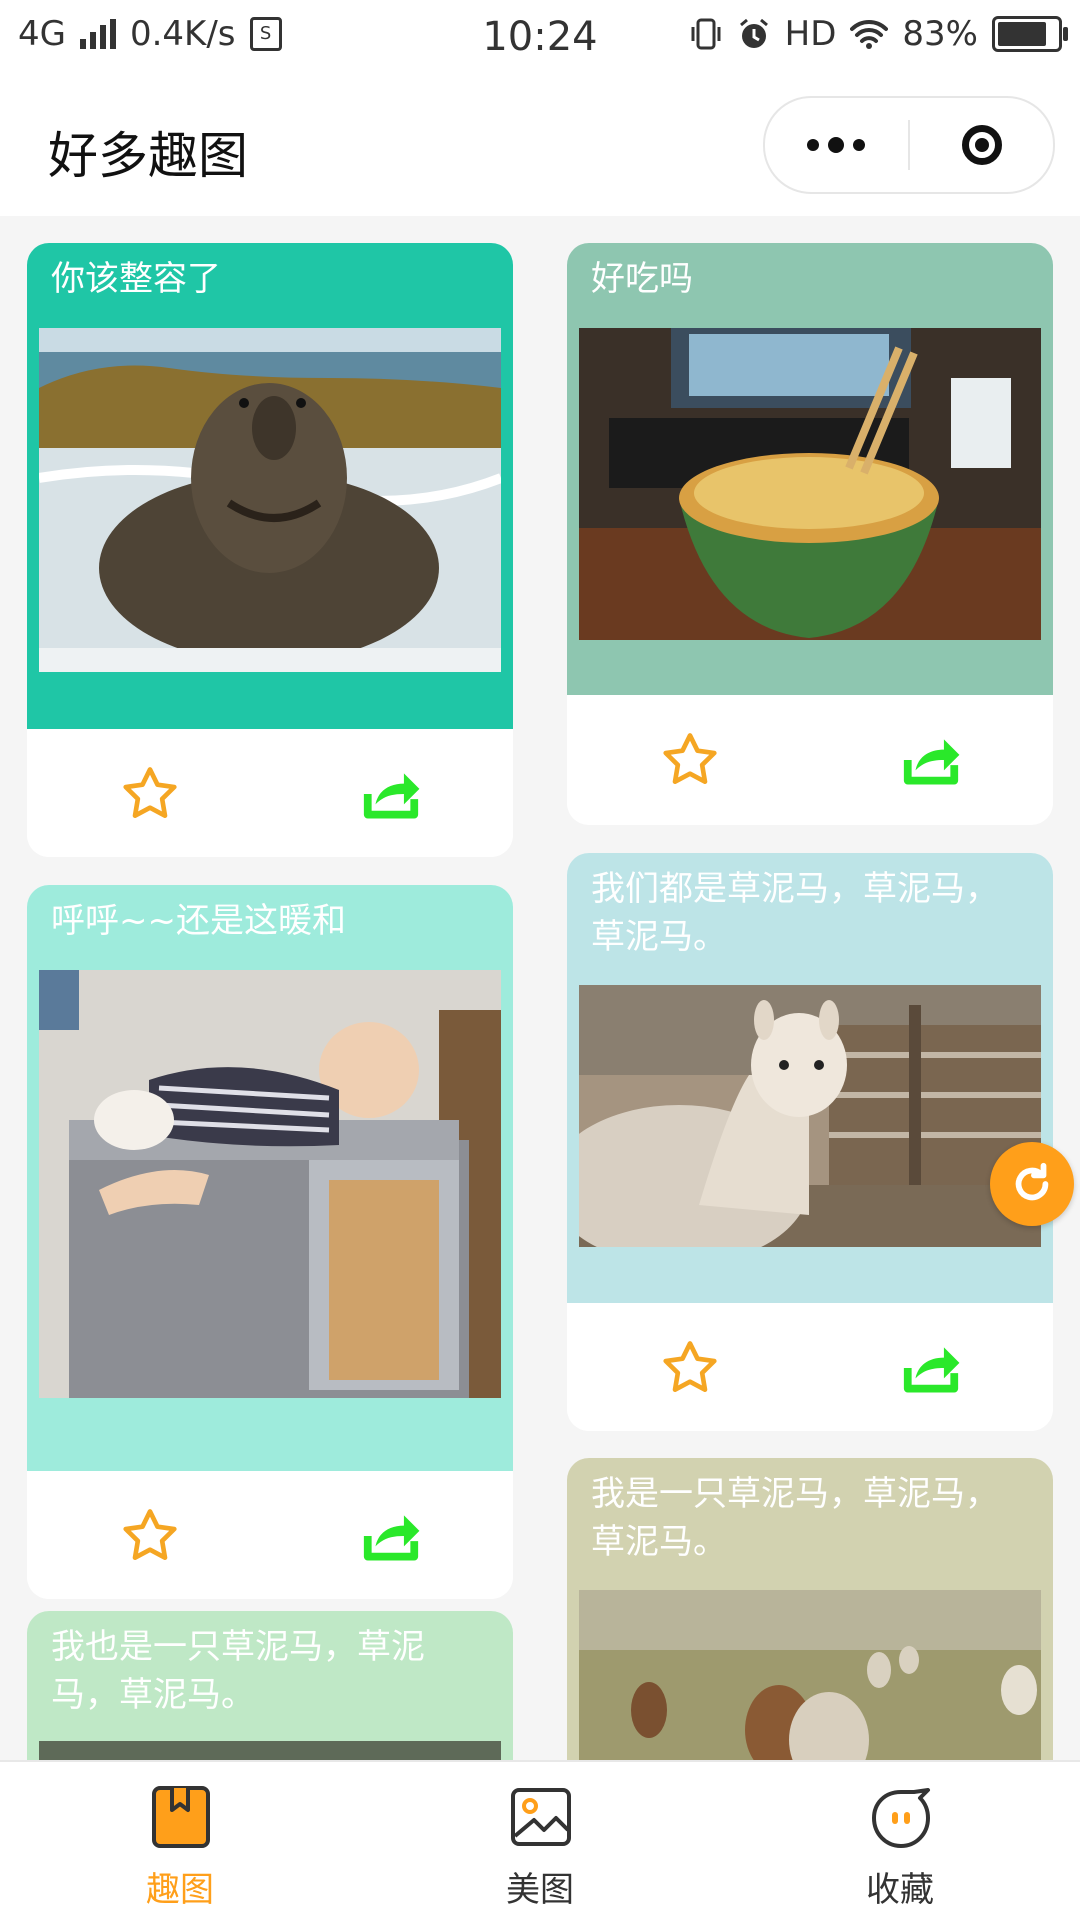 The image size is (1080, 1922). Describe the element at coordinates (198, 921) in the screenshot. I see `card-caption: 呼呼~~还是这暖和` at that location.